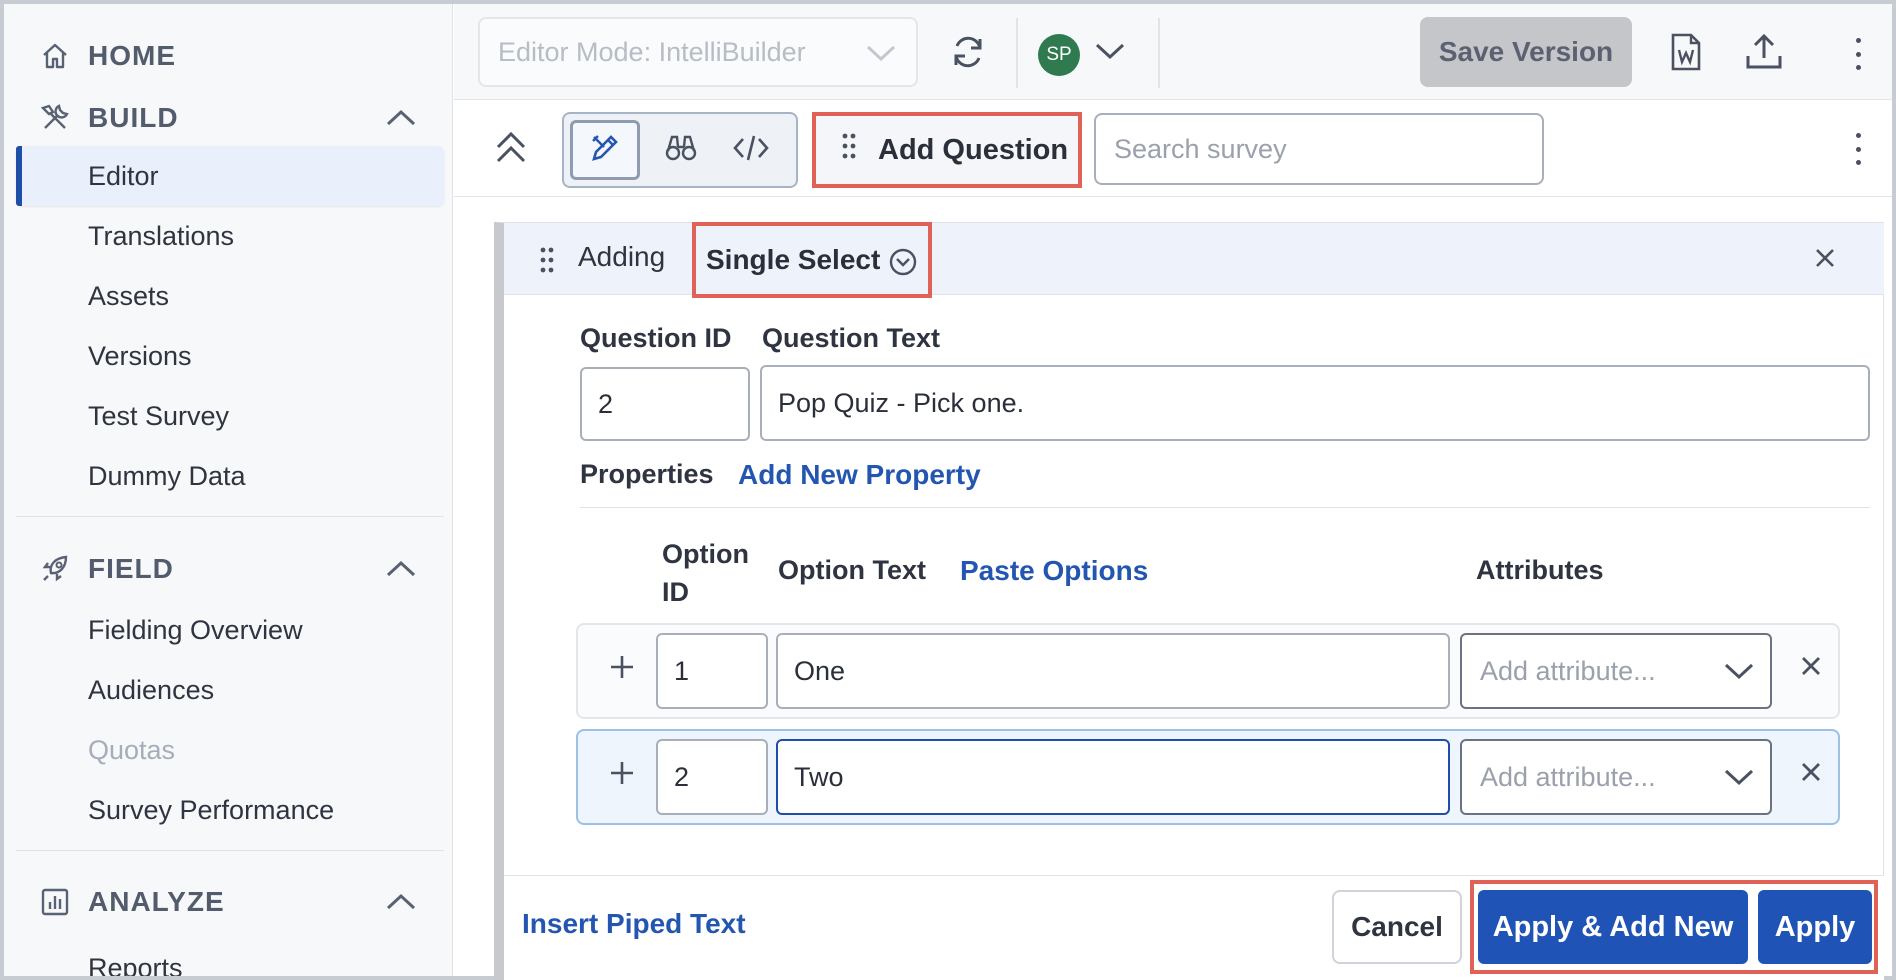  I want to click on sidebar-item-editor: Editor, so click(123, 176).